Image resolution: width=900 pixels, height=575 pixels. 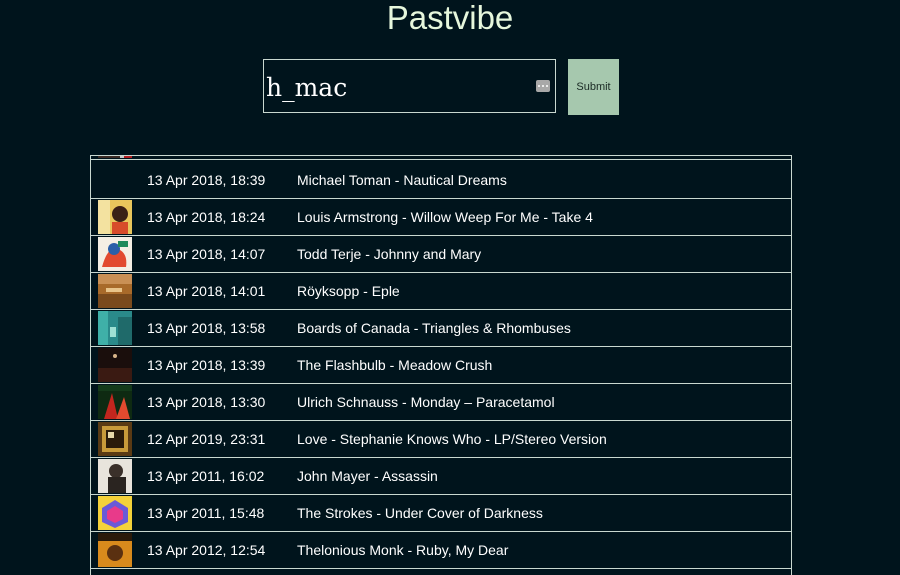 What do you see at coordinates (206, 476) in the screenshot?
I see `scrobble-timestamp: 13 Apr 2011, 16:02` at bounding box center [206, 476].